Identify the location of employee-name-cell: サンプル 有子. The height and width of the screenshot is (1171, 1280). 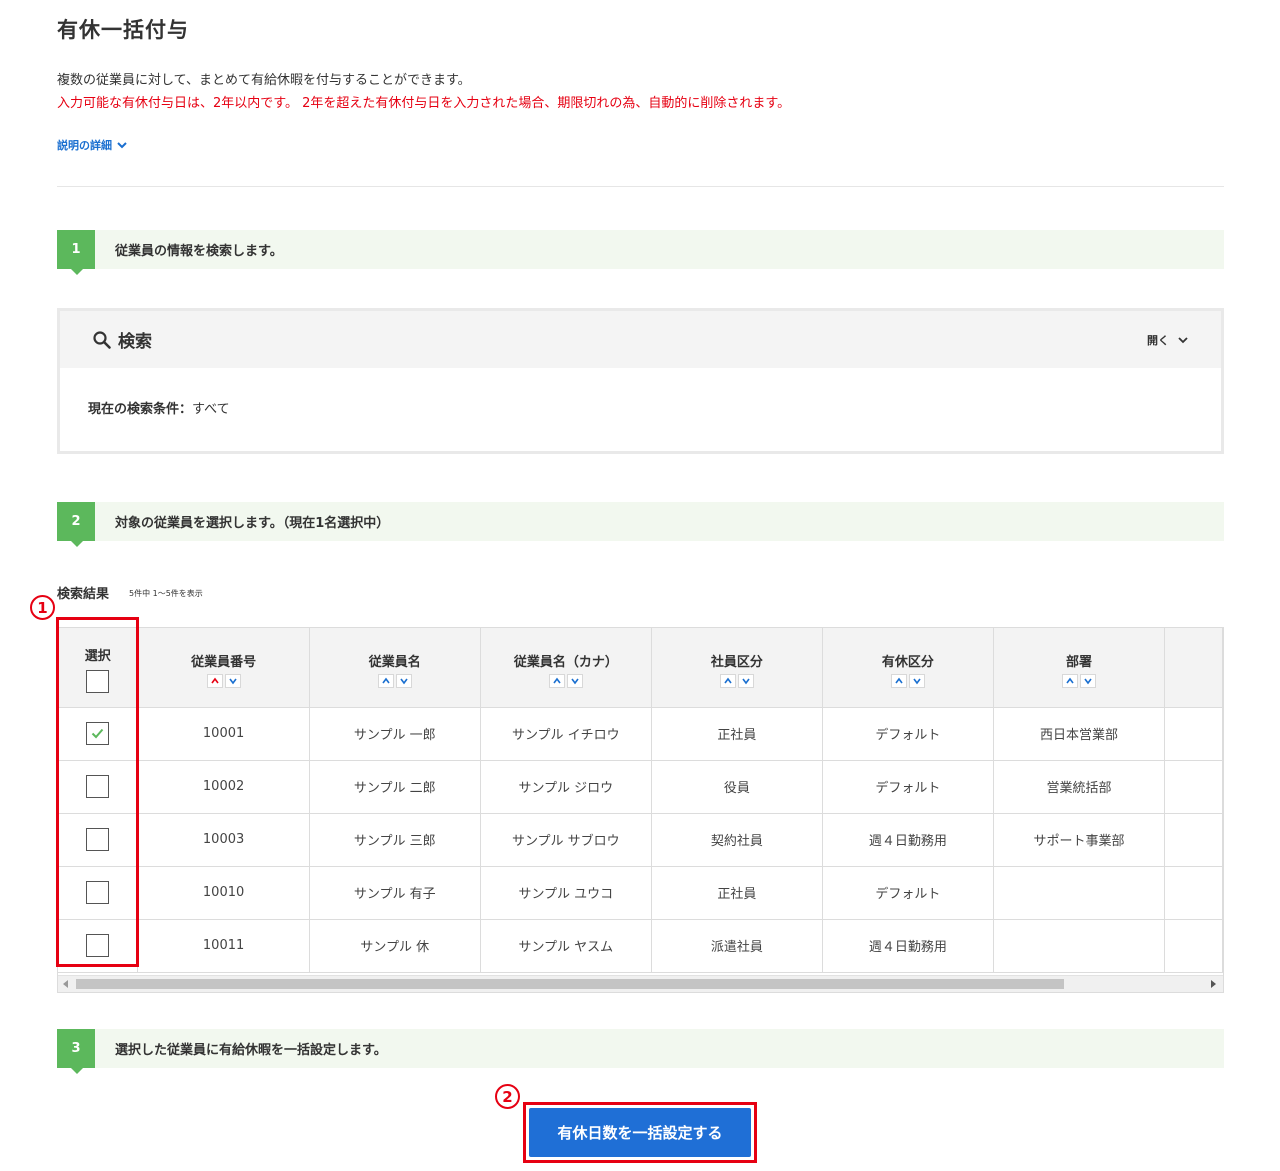
(395, 893).